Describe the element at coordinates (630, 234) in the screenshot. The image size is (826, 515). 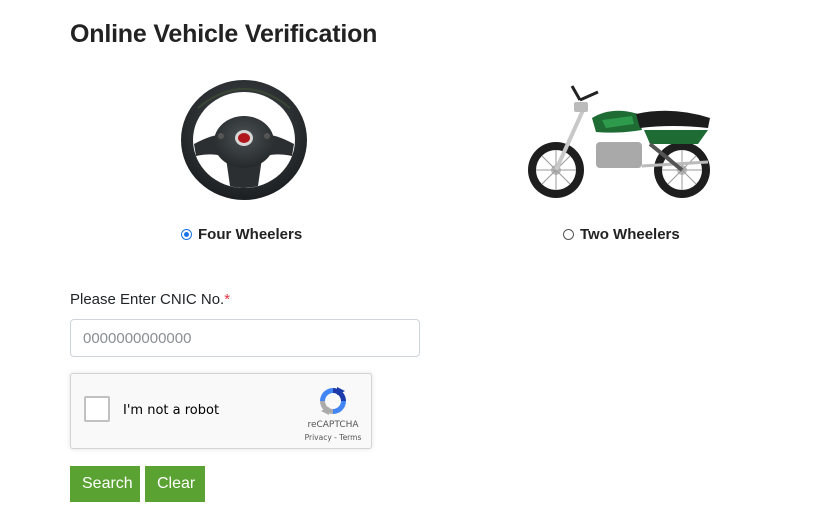
I see `two-wheelers-label: Two Wheelers` at that location.